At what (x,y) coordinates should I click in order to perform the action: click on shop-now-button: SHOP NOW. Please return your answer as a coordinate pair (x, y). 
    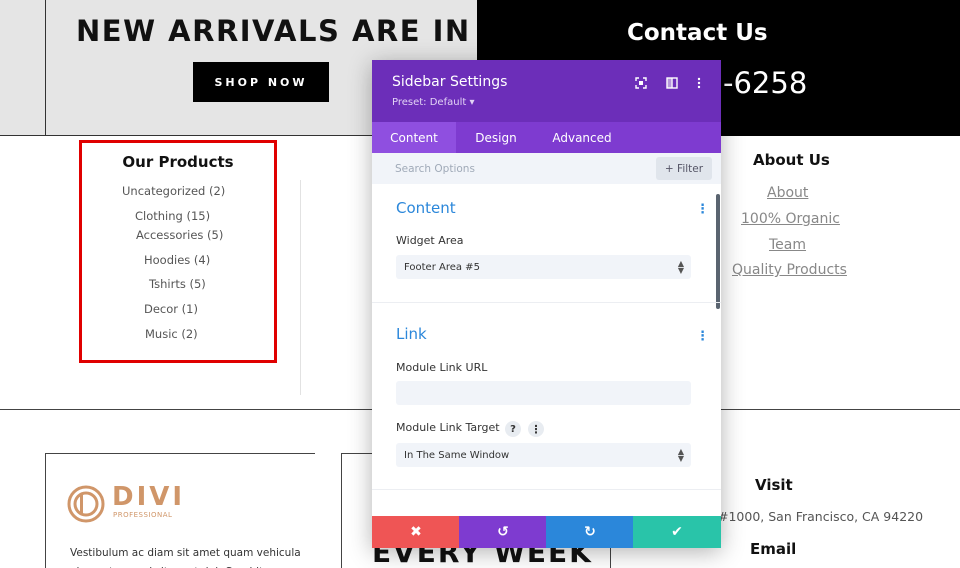
    Looking at the image, I should click on (261, 82).